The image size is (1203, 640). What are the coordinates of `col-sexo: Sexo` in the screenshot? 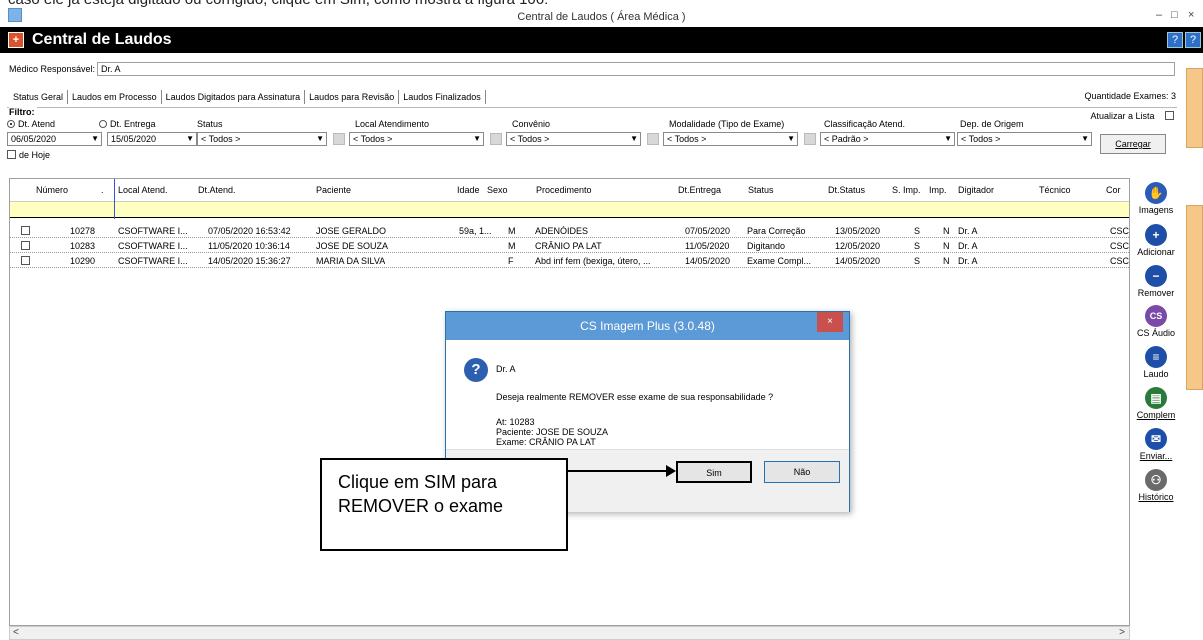 It's located at (497, 190).